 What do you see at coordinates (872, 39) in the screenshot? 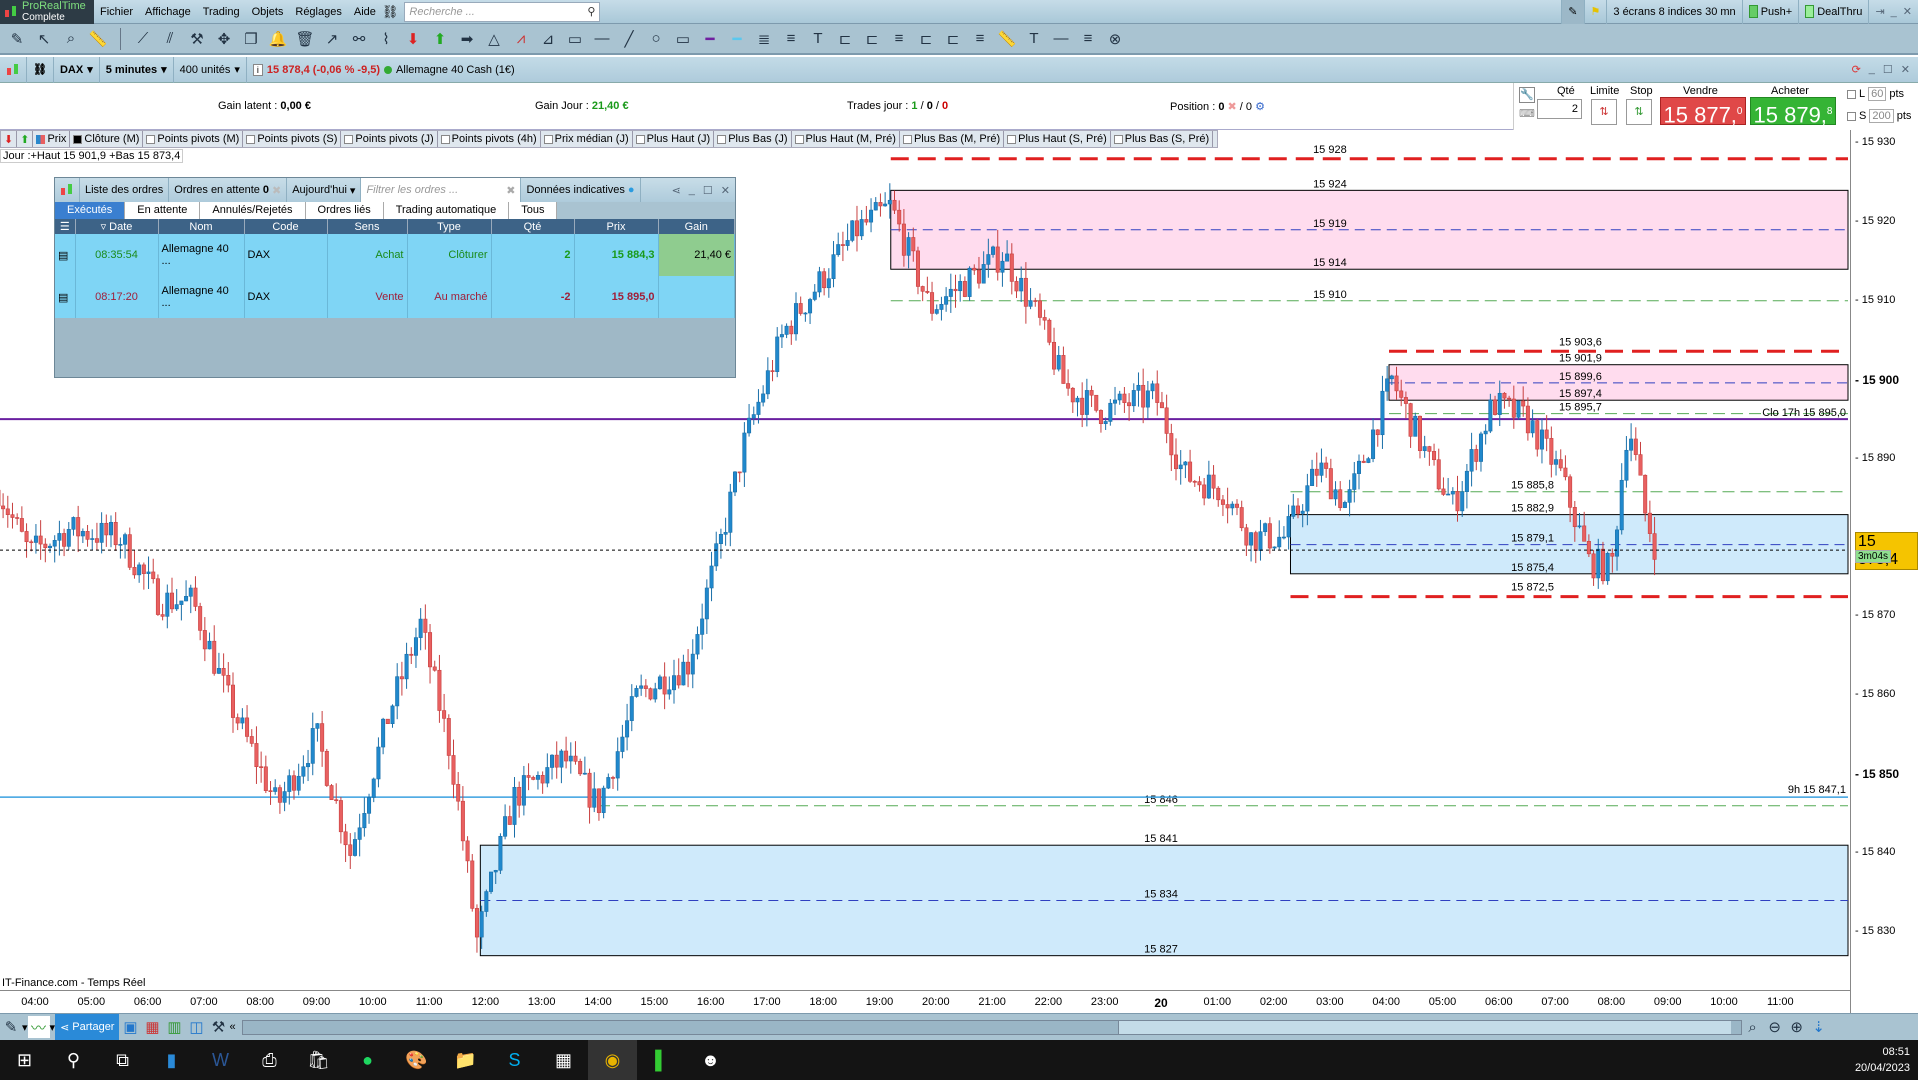
I see `box2-icon: ⊏` at bounding box center [872, 39].